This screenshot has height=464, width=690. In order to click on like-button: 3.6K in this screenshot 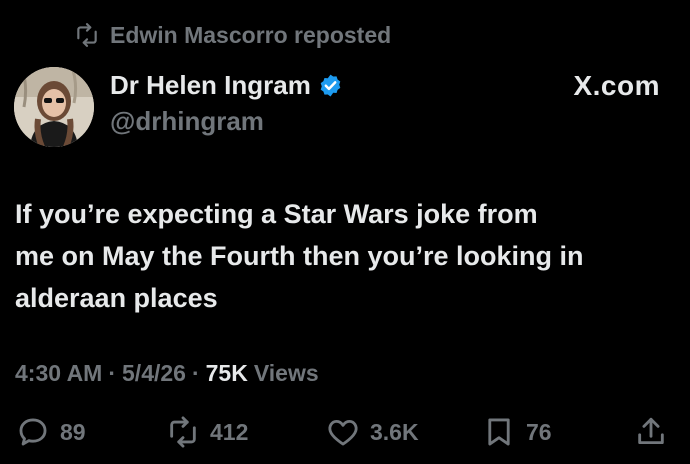, I will do `click(372, 432)`.